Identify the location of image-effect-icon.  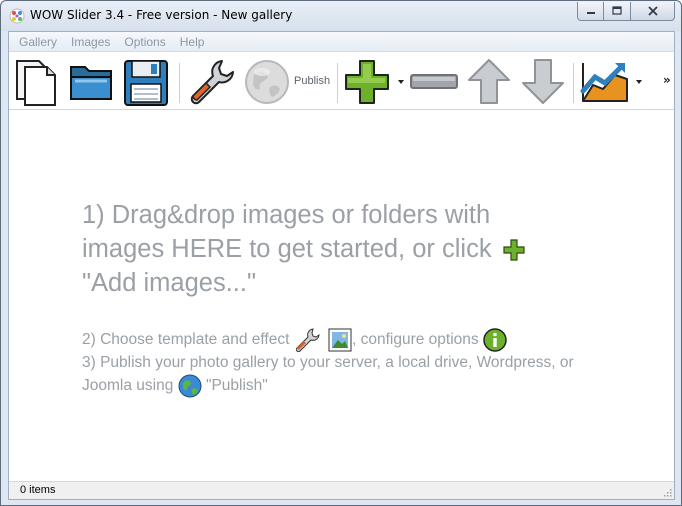
(340, 340).